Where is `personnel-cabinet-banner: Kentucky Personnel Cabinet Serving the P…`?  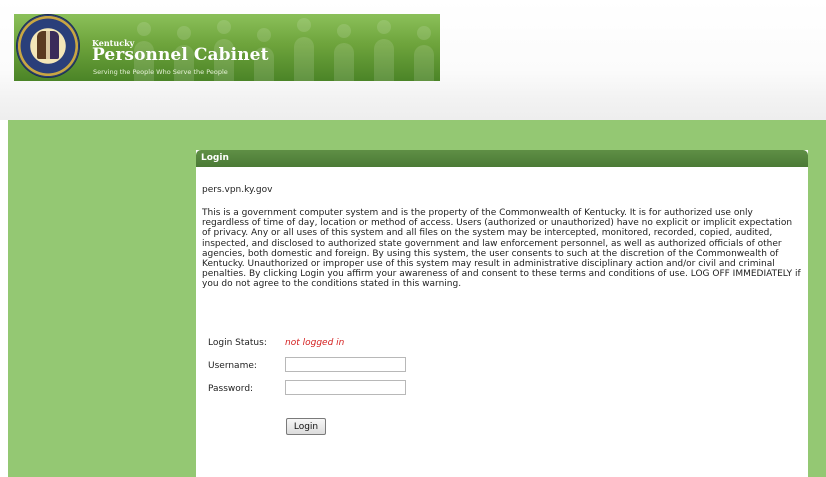 personnel-cabinet-banner: Kentucky Personnel Cabinet Serving the P… is located at coordinates (227, 47).